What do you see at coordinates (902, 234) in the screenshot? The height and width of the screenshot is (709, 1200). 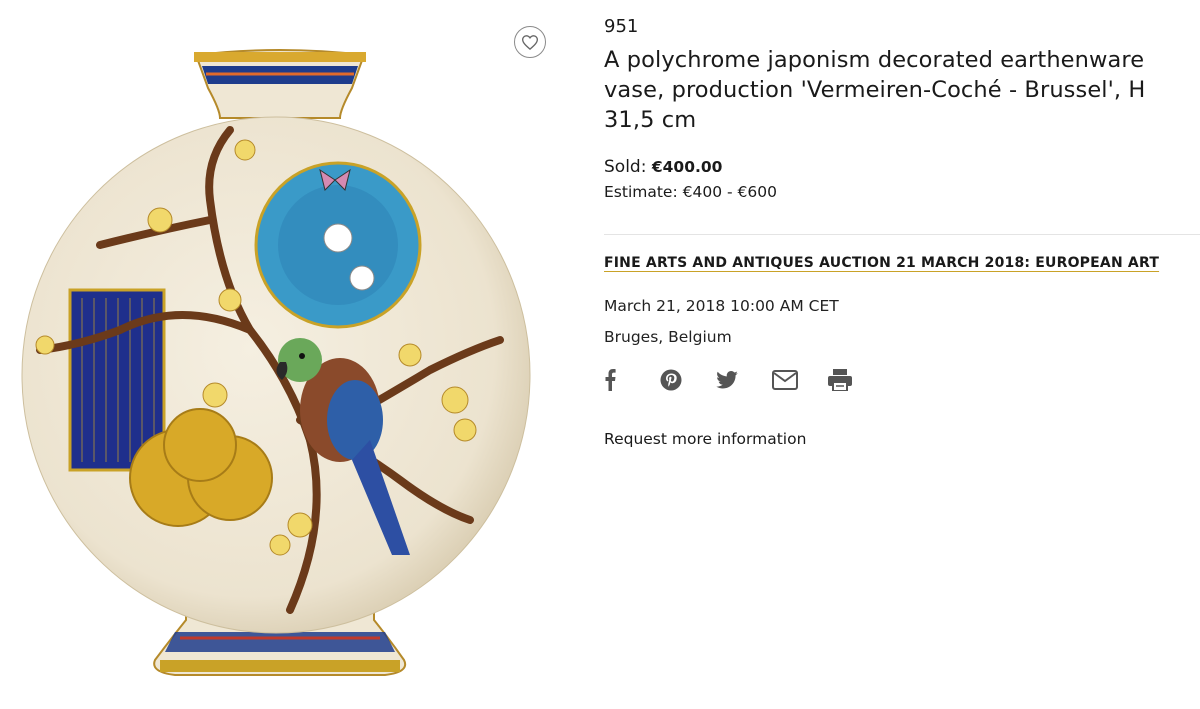 I see `divider` at bounding box center [902, 234].